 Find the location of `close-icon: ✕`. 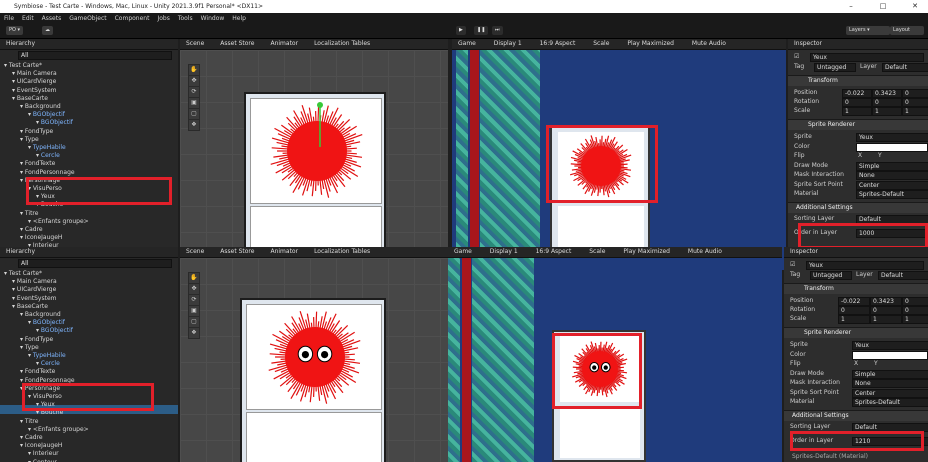

close-icon: ✕ is located at coordinates (915, 6).